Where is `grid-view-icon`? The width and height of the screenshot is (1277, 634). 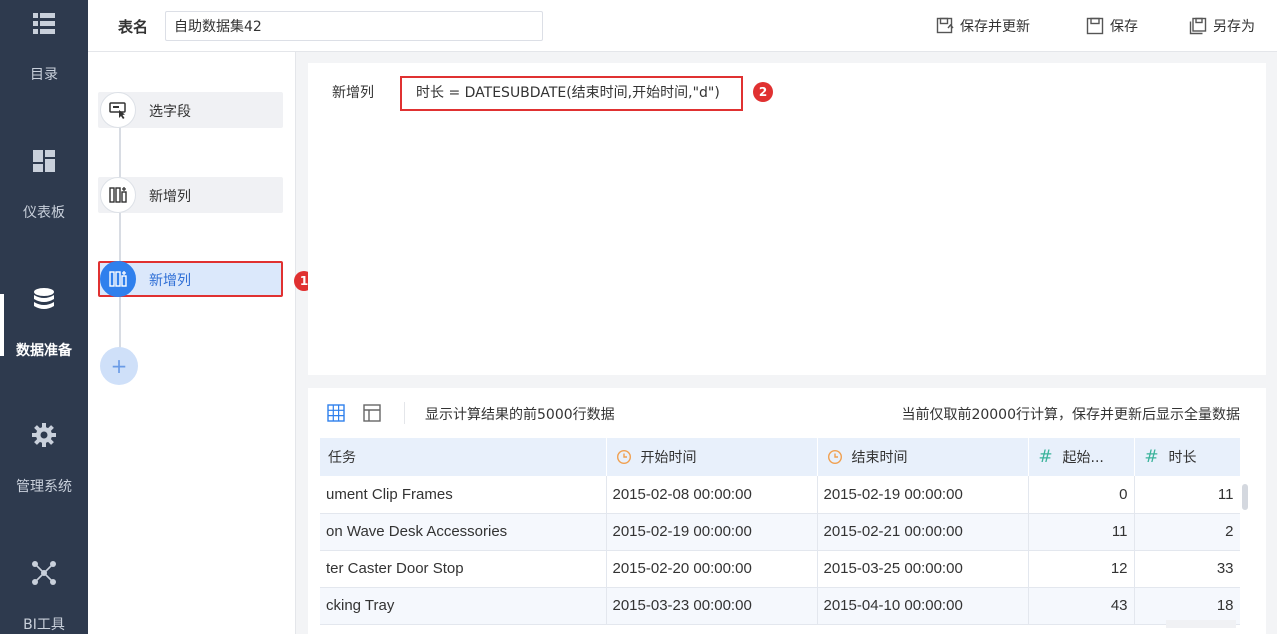 grid-view-icon is located at coordinates (336, 413).